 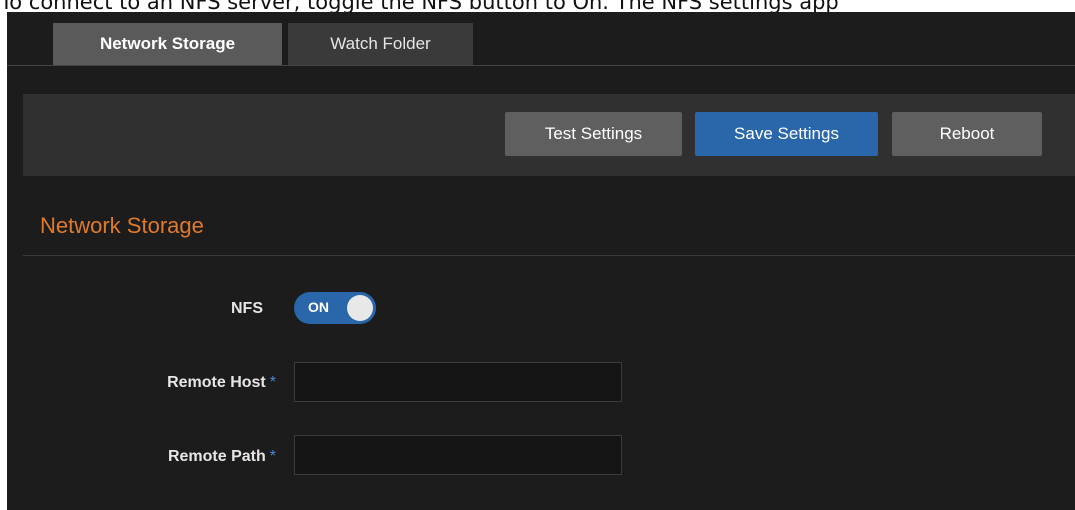 I want to click on save-settings-button: Save Settings, so click(x=786, y=134).